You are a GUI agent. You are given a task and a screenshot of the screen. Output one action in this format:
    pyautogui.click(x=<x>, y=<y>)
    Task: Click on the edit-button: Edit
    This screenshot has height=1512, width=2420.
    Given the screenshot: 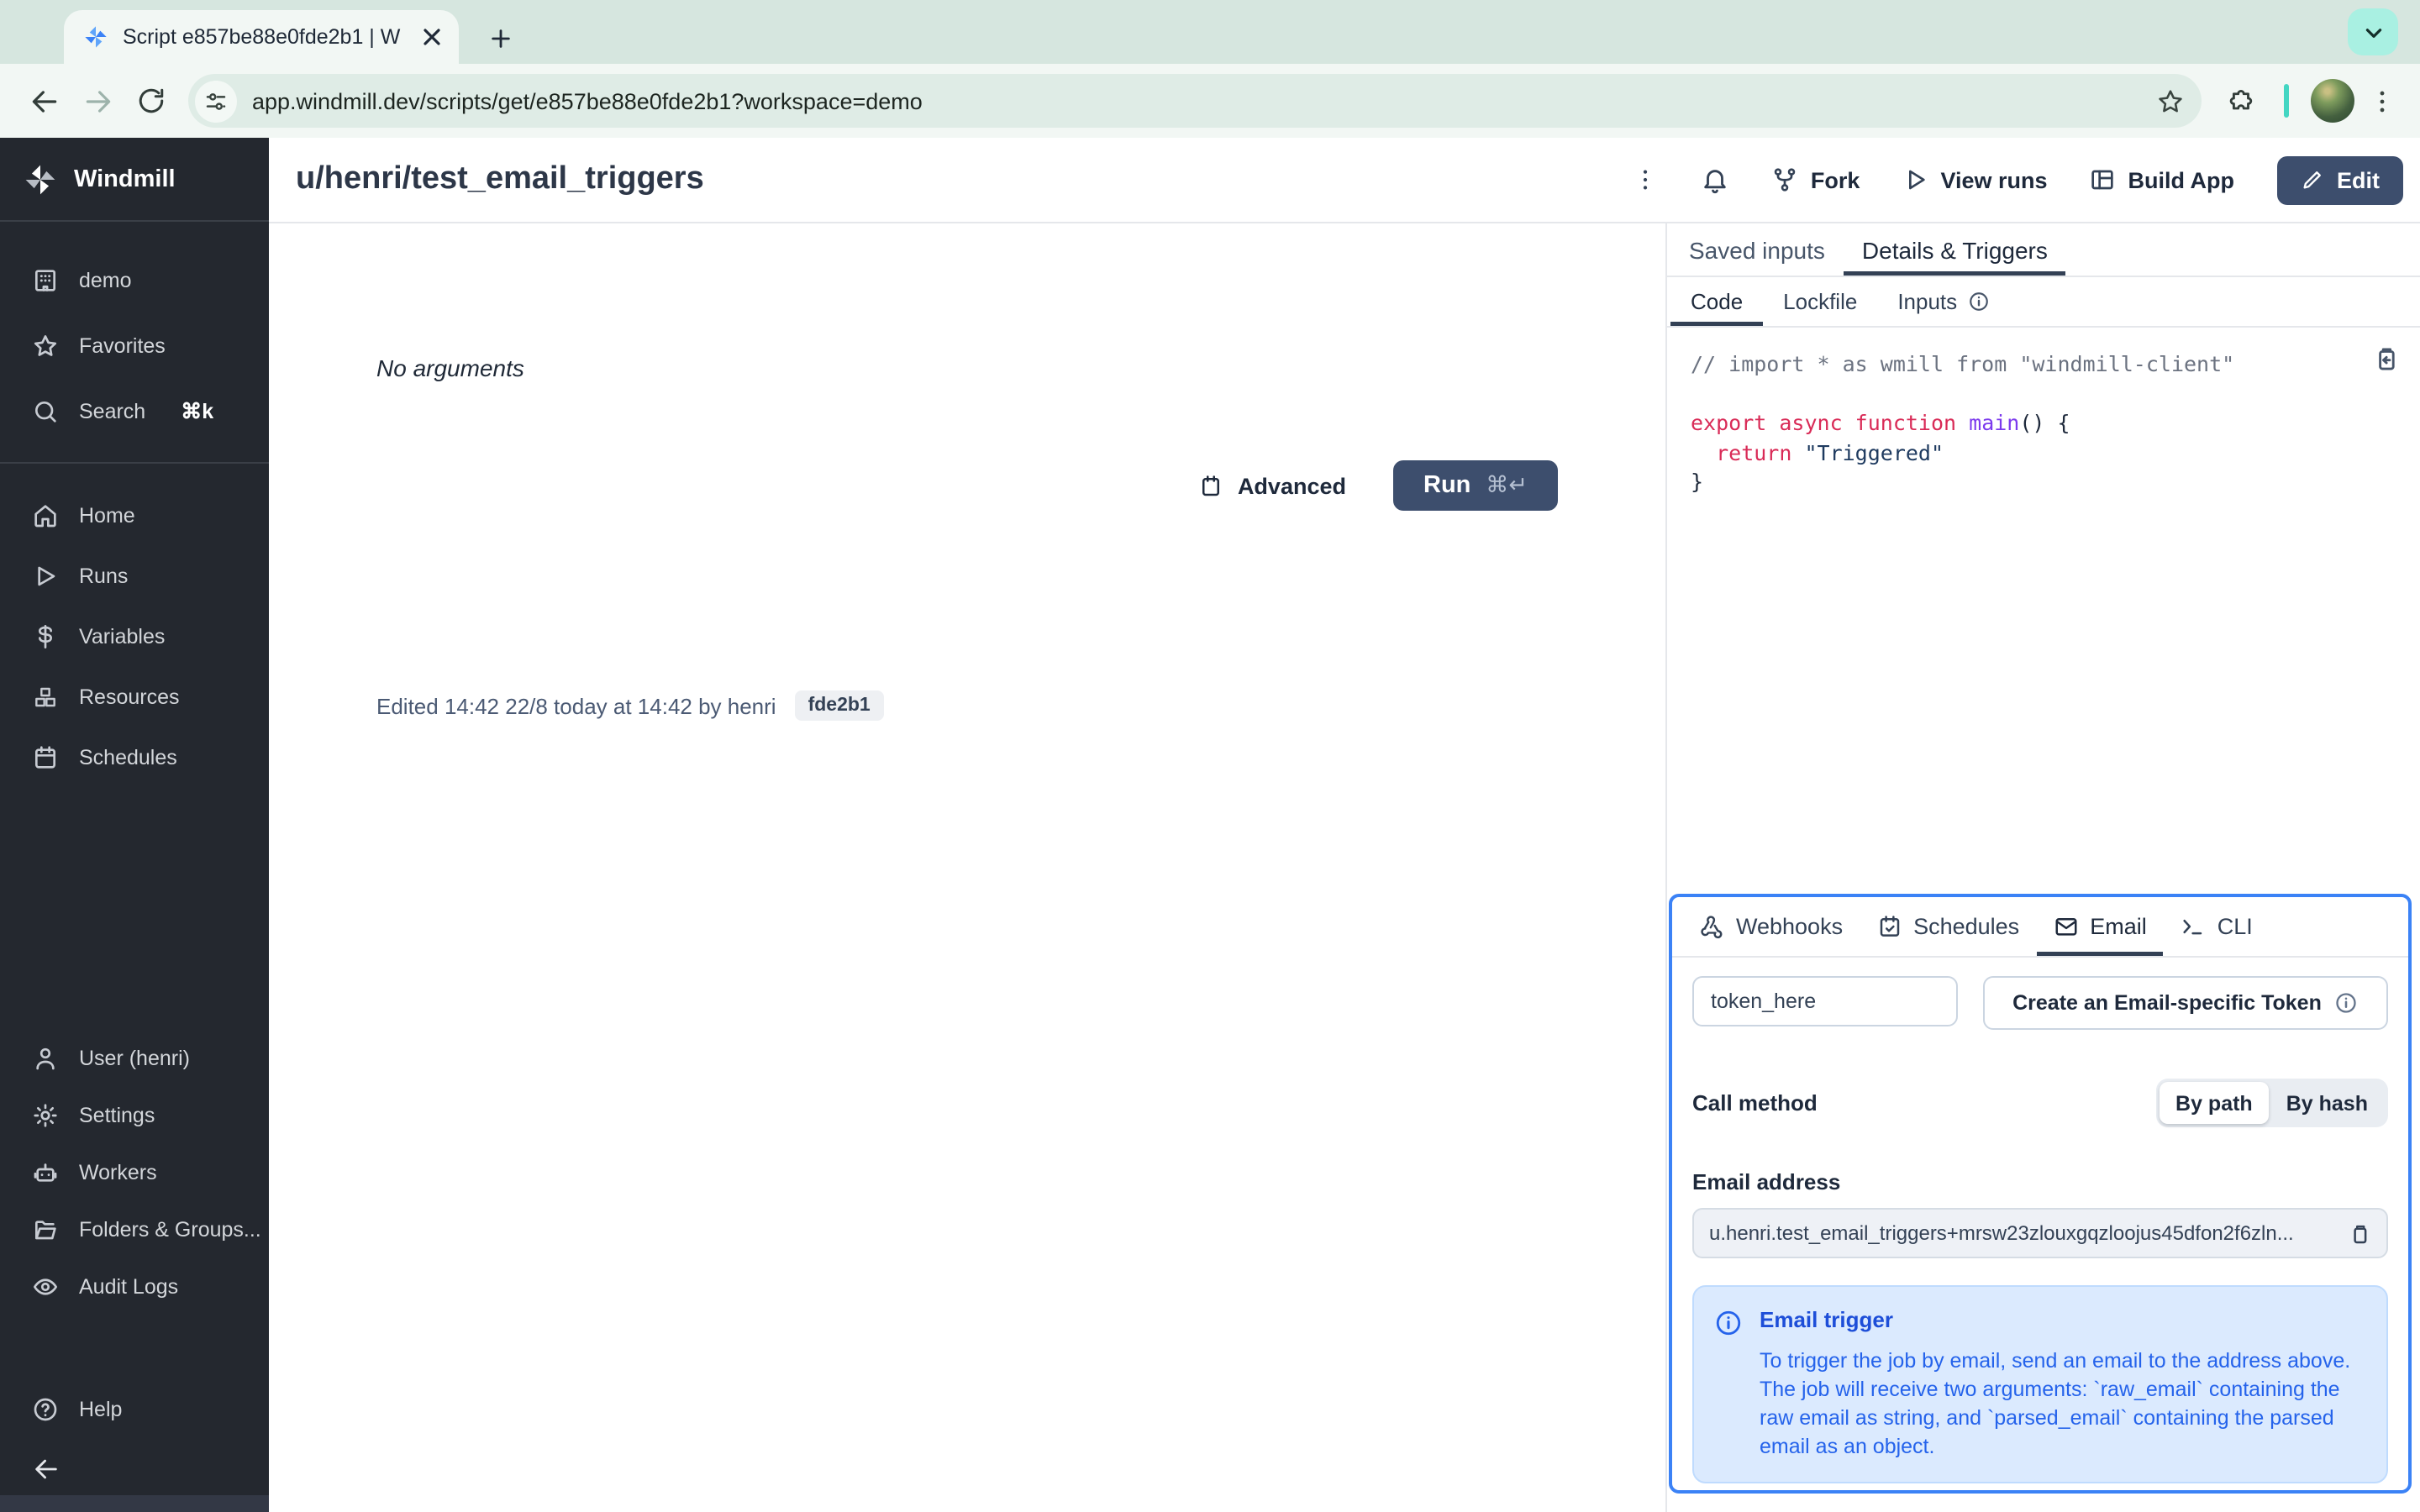 What is the action you would take?
    pyautogui.click(x=2339, y=179)
    